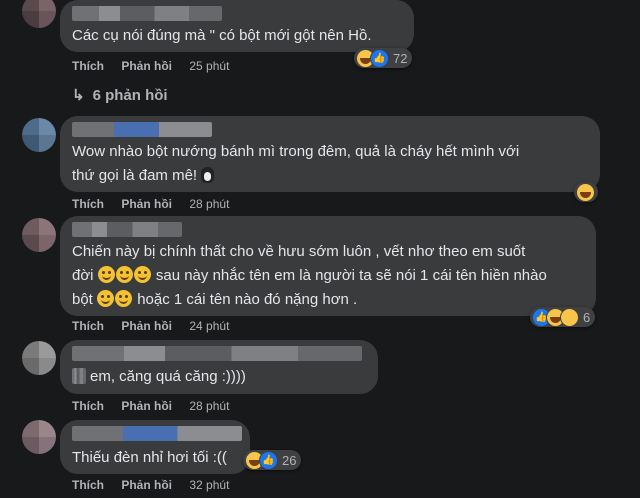  I want to click on haha-icon, so click(585, 192).